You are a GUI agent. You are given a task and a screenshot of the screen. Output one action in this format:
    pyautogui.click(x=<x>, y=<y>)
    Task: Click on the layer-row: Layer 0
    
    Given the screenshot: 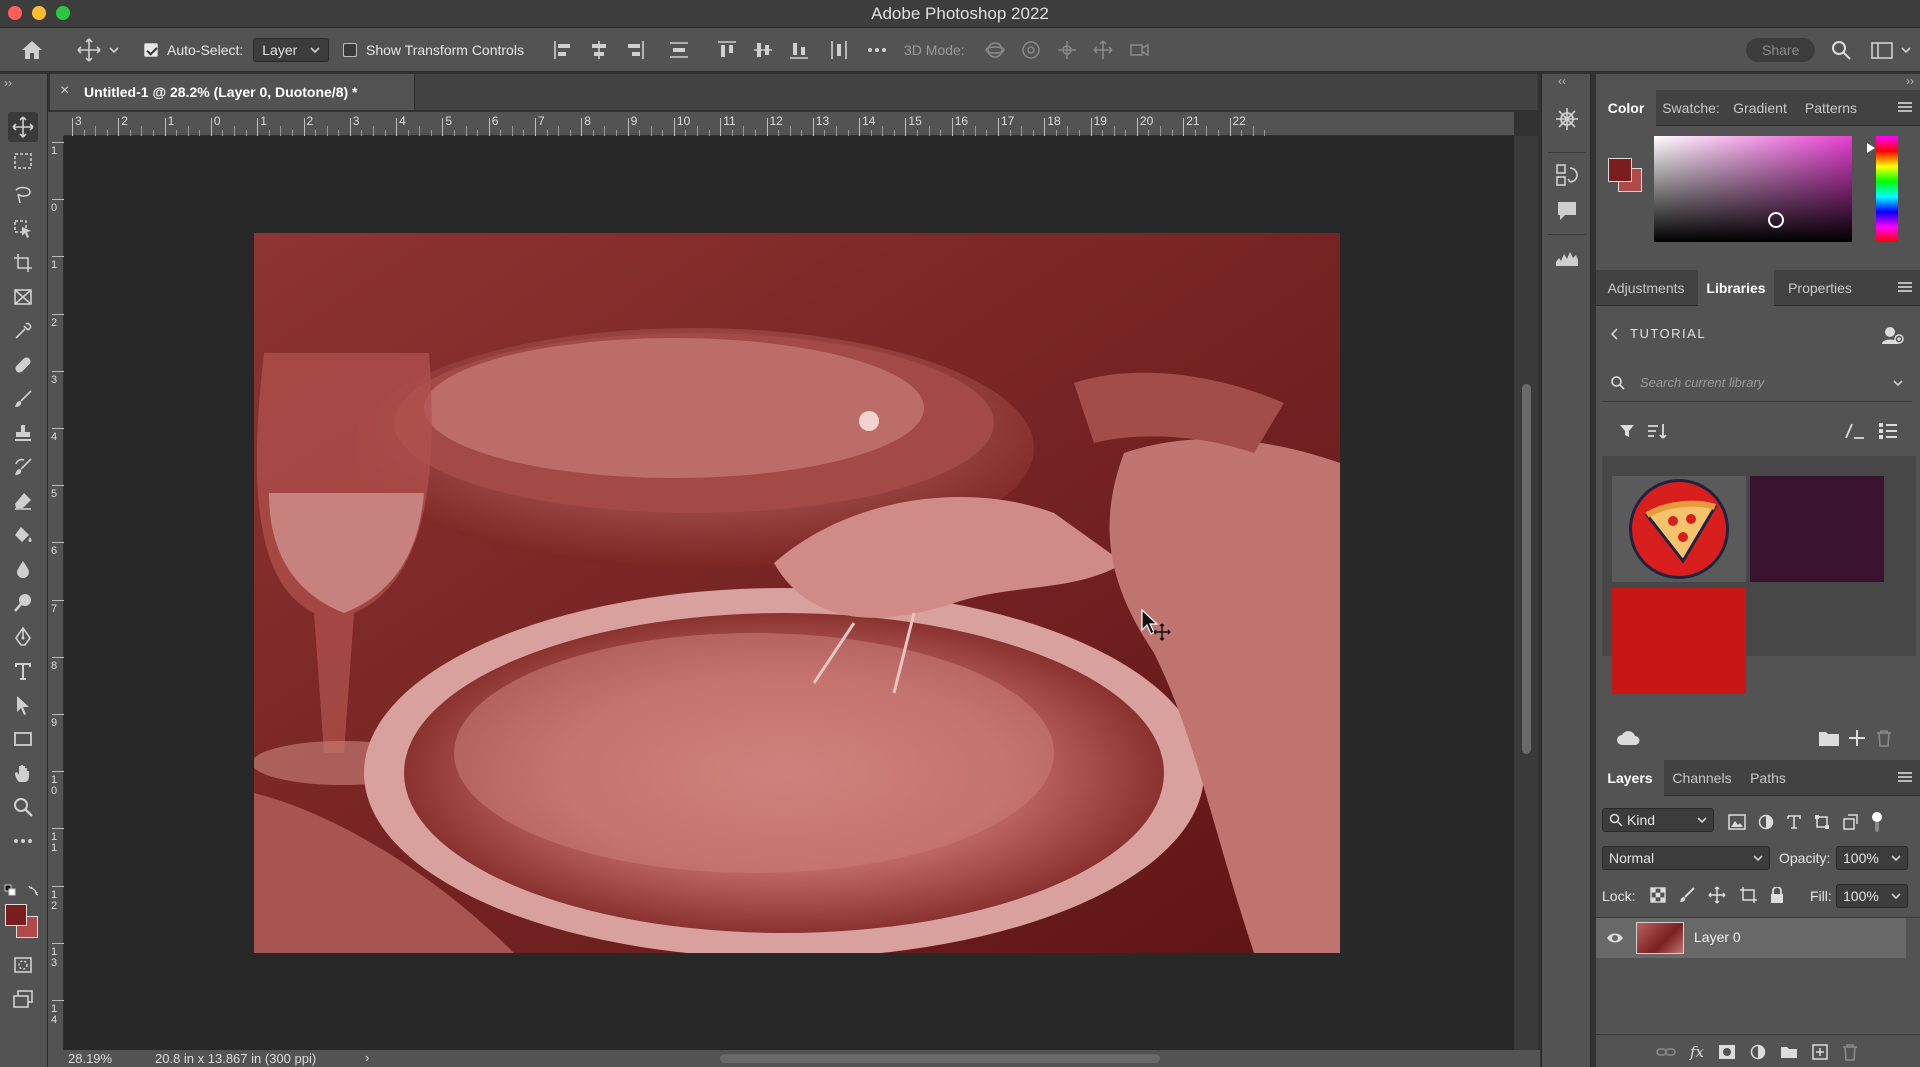 What is the action you would take?
    pyautogui.click(x=1751, y=938)
    